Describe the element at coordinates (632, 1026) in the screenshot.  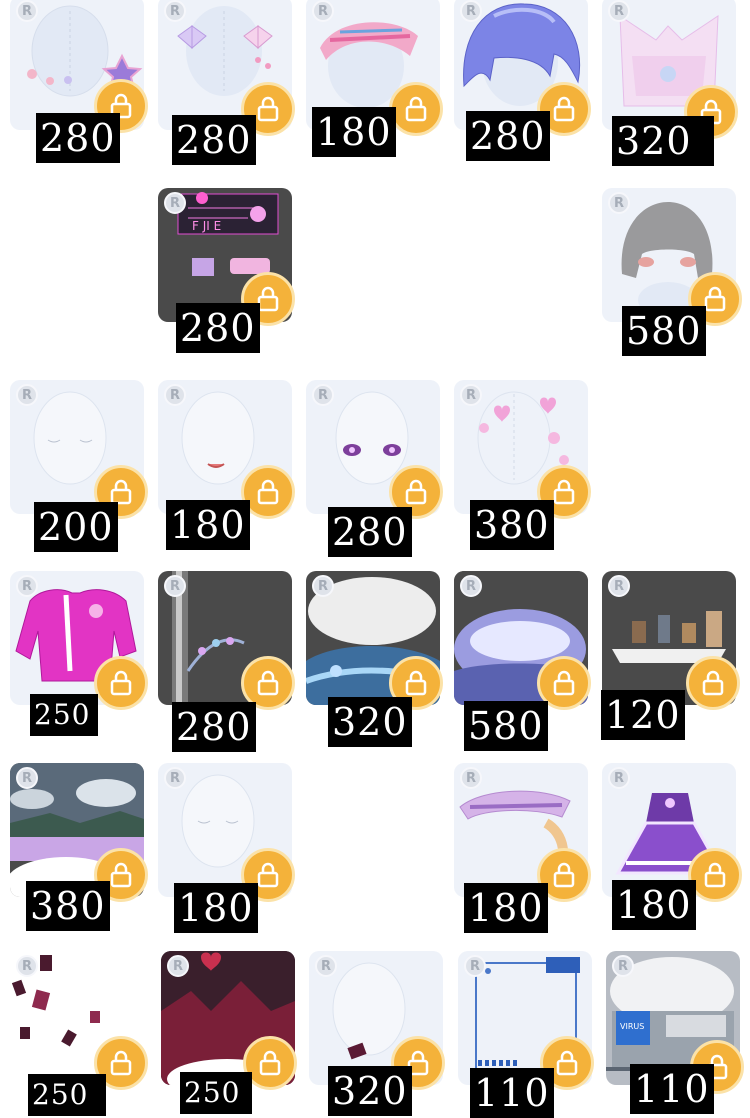
I see `svg-text: VIRUS` at that location.